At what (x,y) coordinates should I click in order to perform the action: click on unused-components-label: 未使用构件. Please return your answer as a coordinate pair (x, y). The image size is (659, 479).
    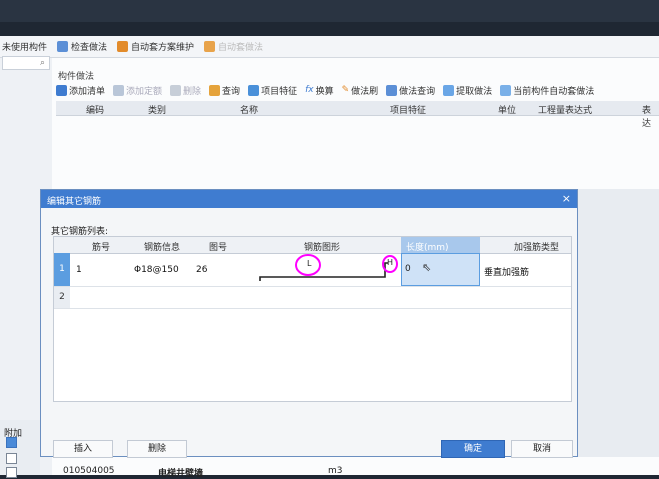
    Looking at the image, I should click on (25, 48).